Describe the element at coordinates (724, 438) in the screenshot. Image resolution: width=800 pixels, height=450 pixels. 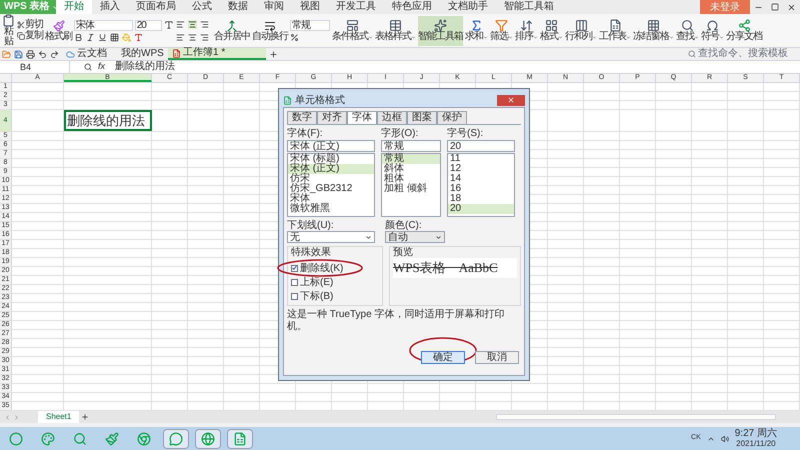
I see `volume-icon` at that location.